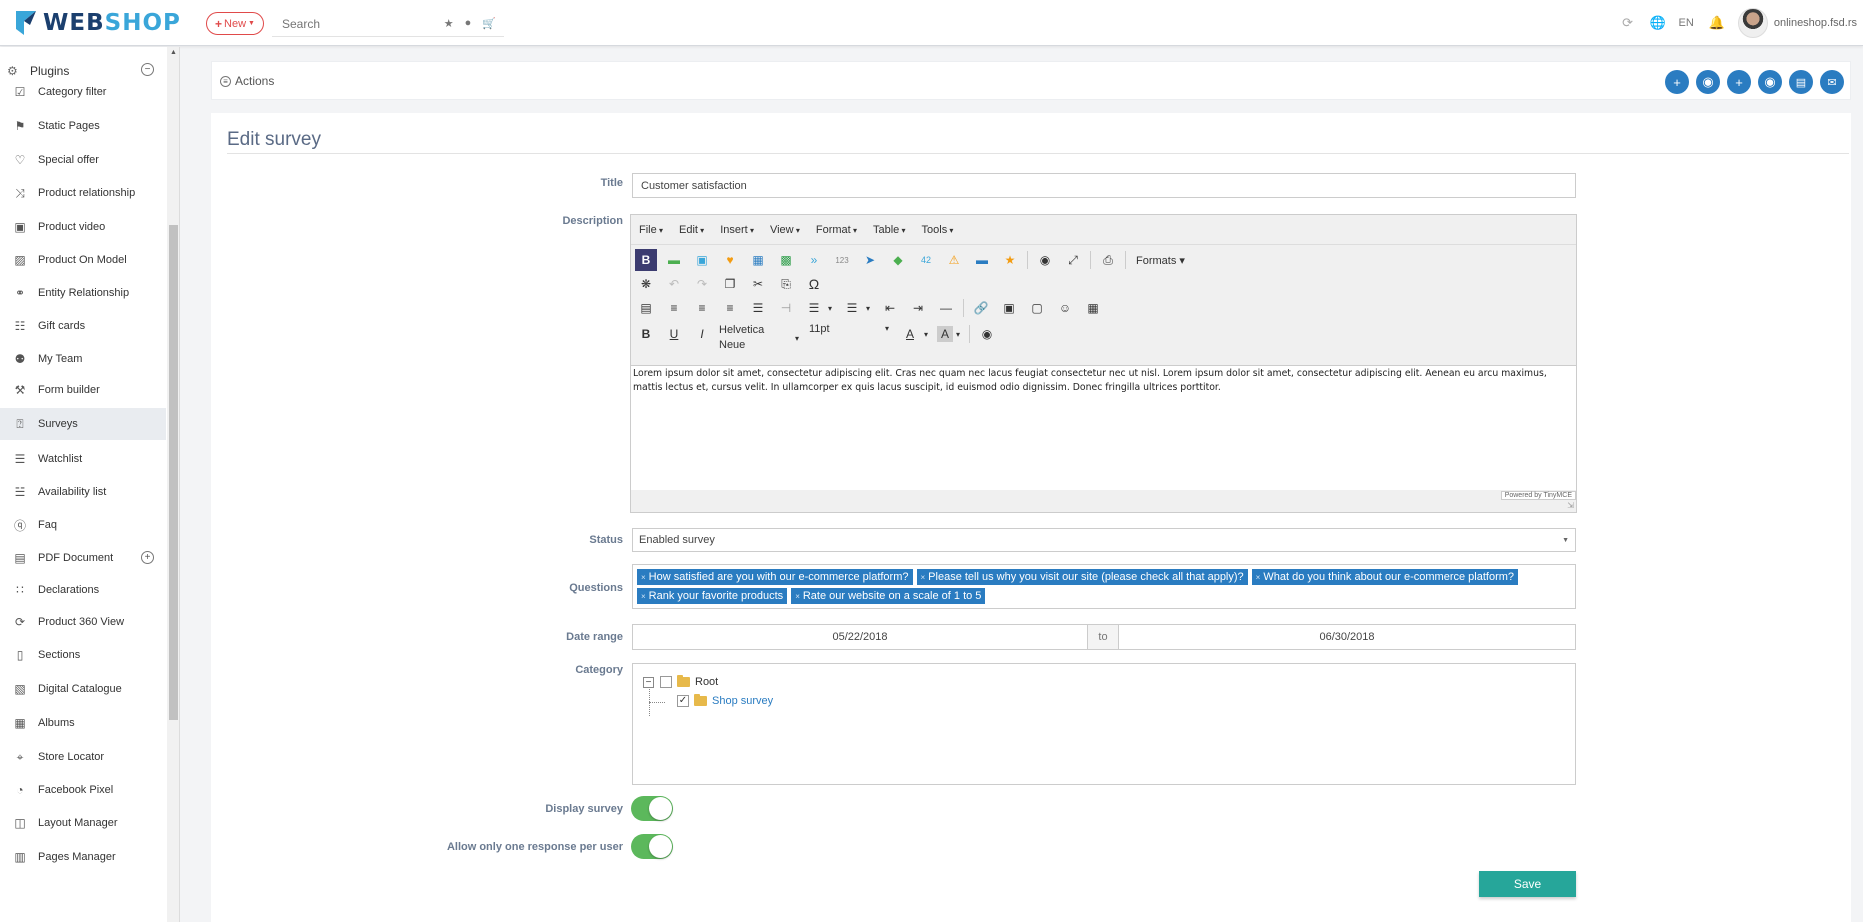 Image resolution: width=1863 pixels, height=922 pixels. Describe the element at coordinates (702, 308) in the screenshot. I see `align-center-icon: ≡` at that location.